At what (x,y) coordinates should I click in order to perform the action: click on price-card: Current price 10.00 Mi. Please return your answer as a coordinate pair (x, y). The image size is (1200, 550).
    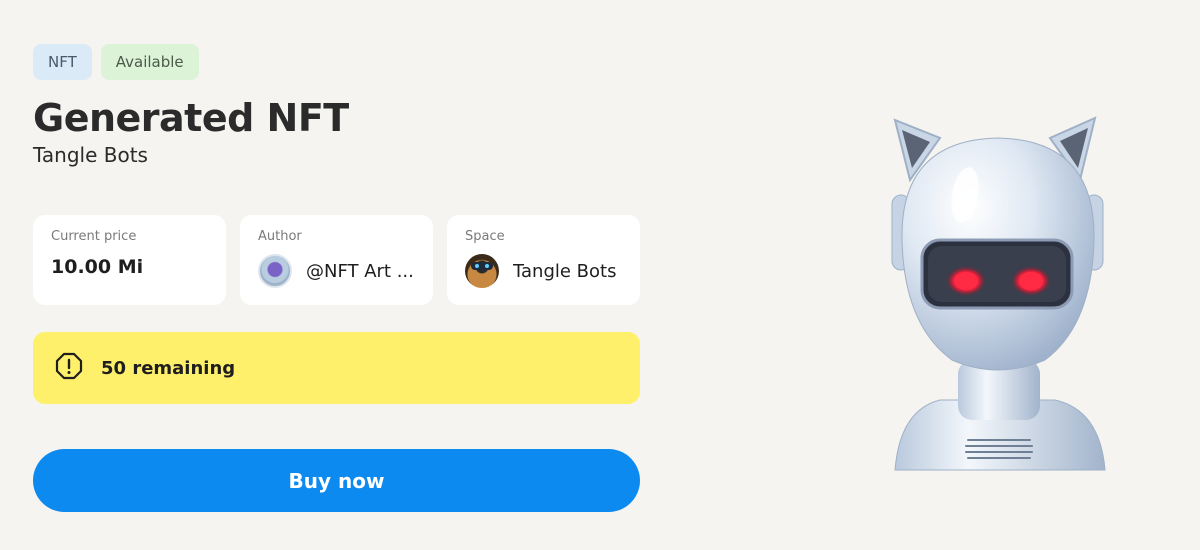
    Looking at the image, I should click on (129, 260).